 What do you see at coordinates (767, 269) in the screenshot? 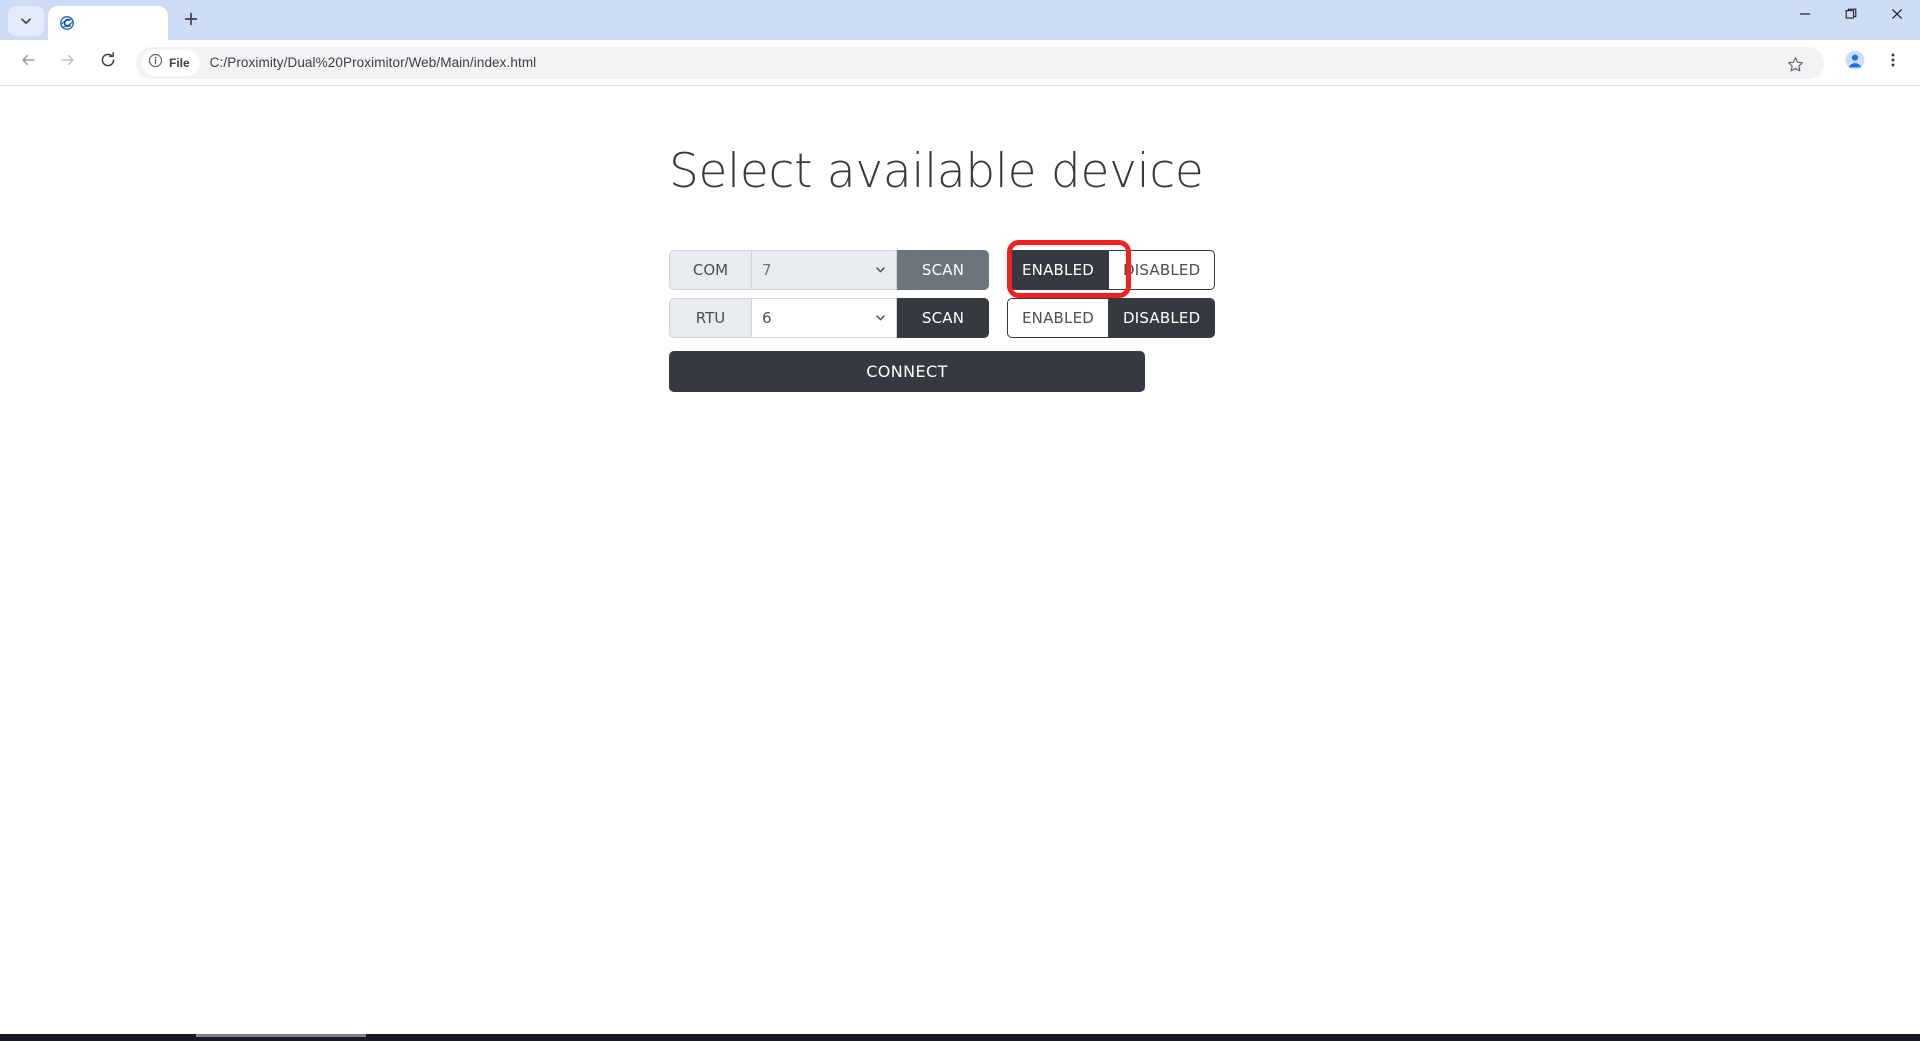
I see `com-port-value: 7` at bounding box center [767, 269].